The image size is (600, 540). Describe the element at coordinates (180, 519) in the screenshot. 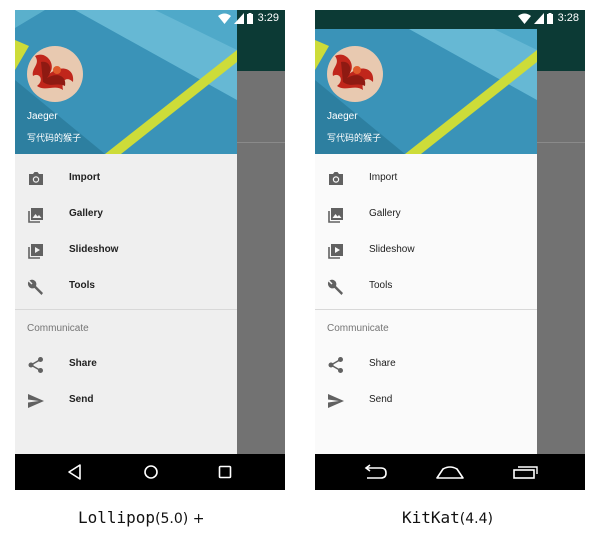

I see `caption-version: (5.0) +` at that location.